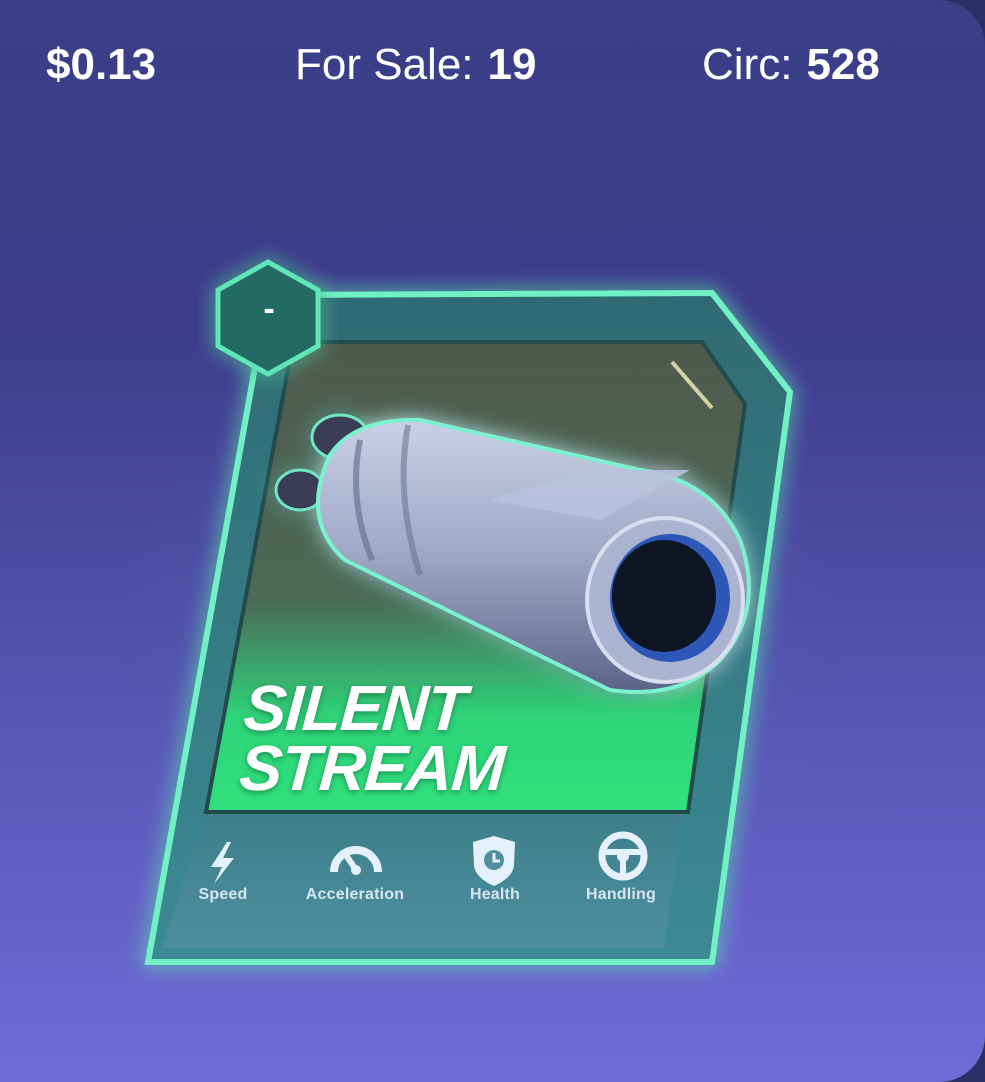 The width and height of the screenshot is (985, 1082). I want to click on attribute-label: Handling, so click(621, 894).